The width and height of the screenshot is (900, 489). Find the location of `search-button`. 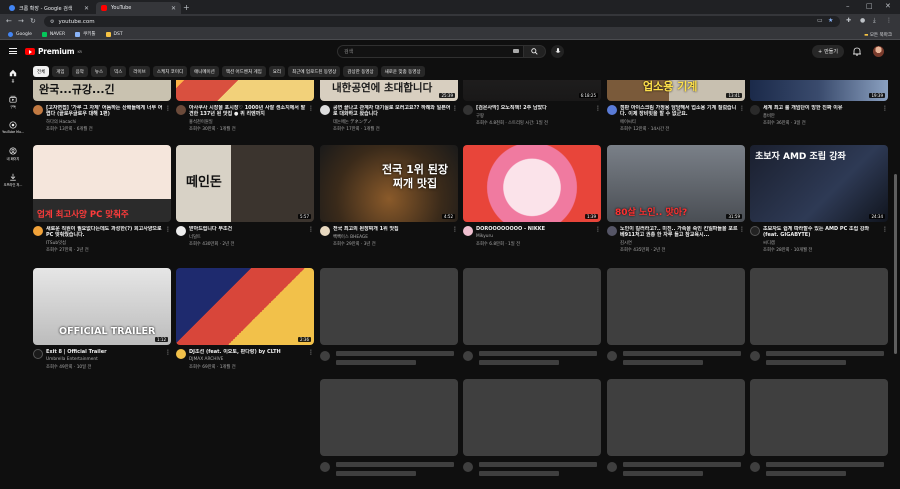

search-button is located at coordinates (535, 51).